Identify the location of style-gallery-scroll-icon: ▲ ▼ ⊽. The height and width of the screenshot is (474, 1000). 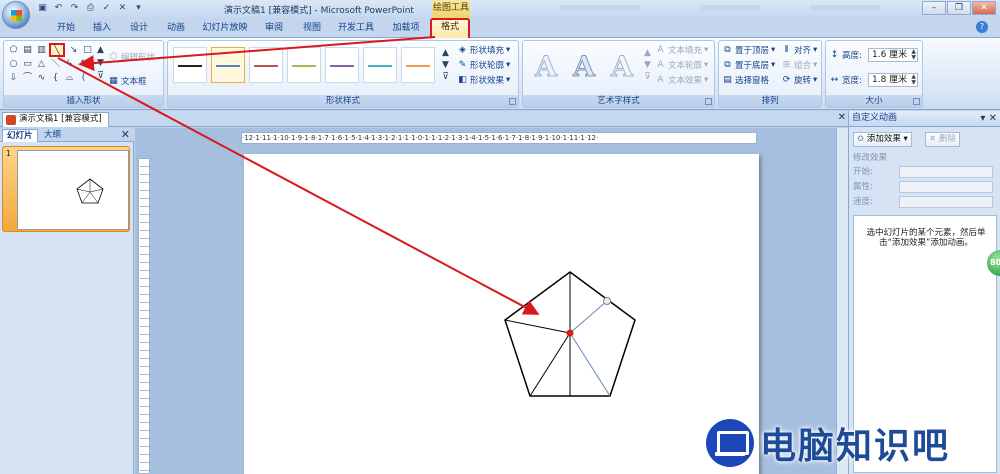
(445, 65).